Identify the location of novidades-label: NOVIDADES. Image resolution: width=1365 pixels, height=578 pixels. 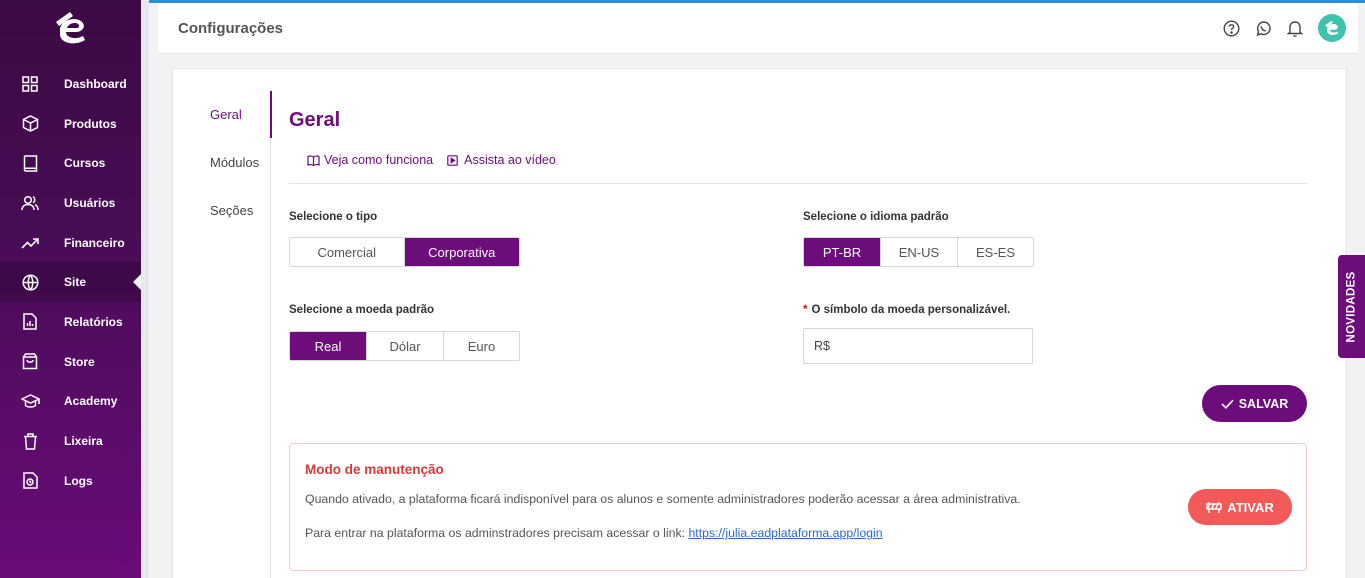
(1351, 306).